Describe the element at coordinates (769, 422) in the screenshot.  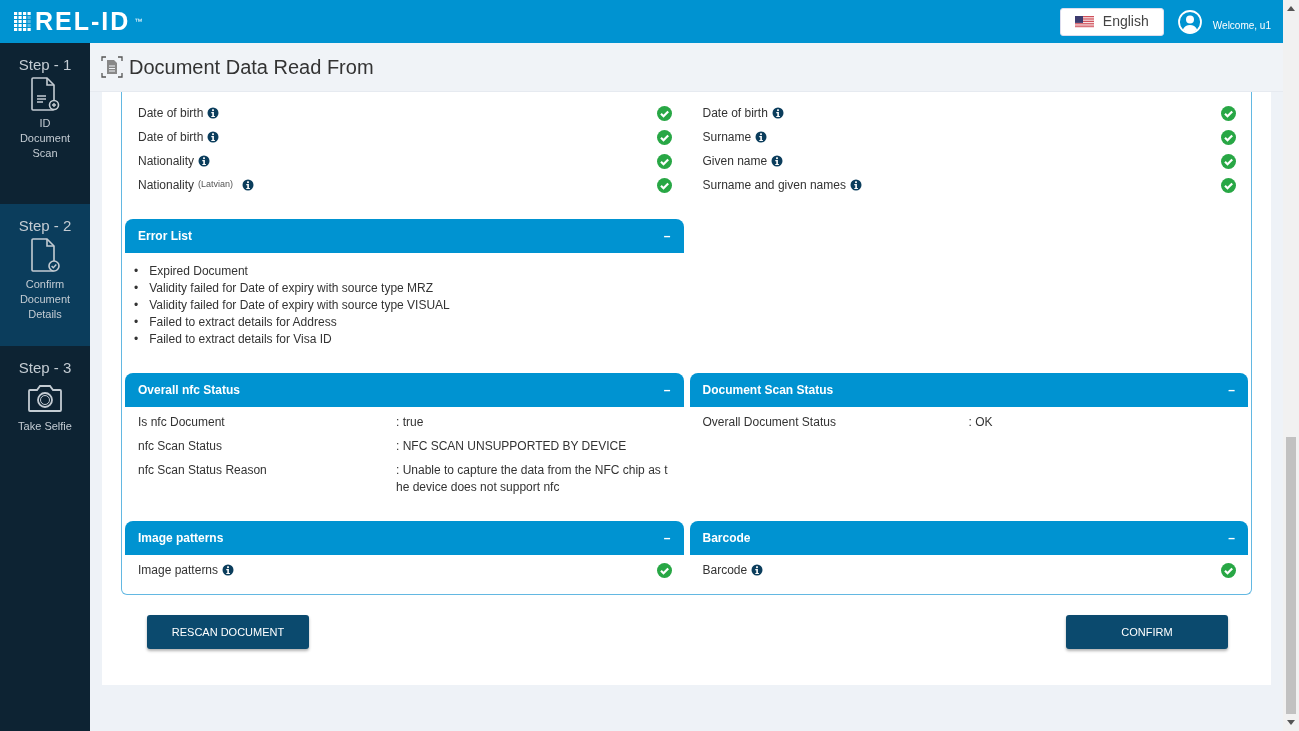
I see `field-label: Overall Document Status` at that location.